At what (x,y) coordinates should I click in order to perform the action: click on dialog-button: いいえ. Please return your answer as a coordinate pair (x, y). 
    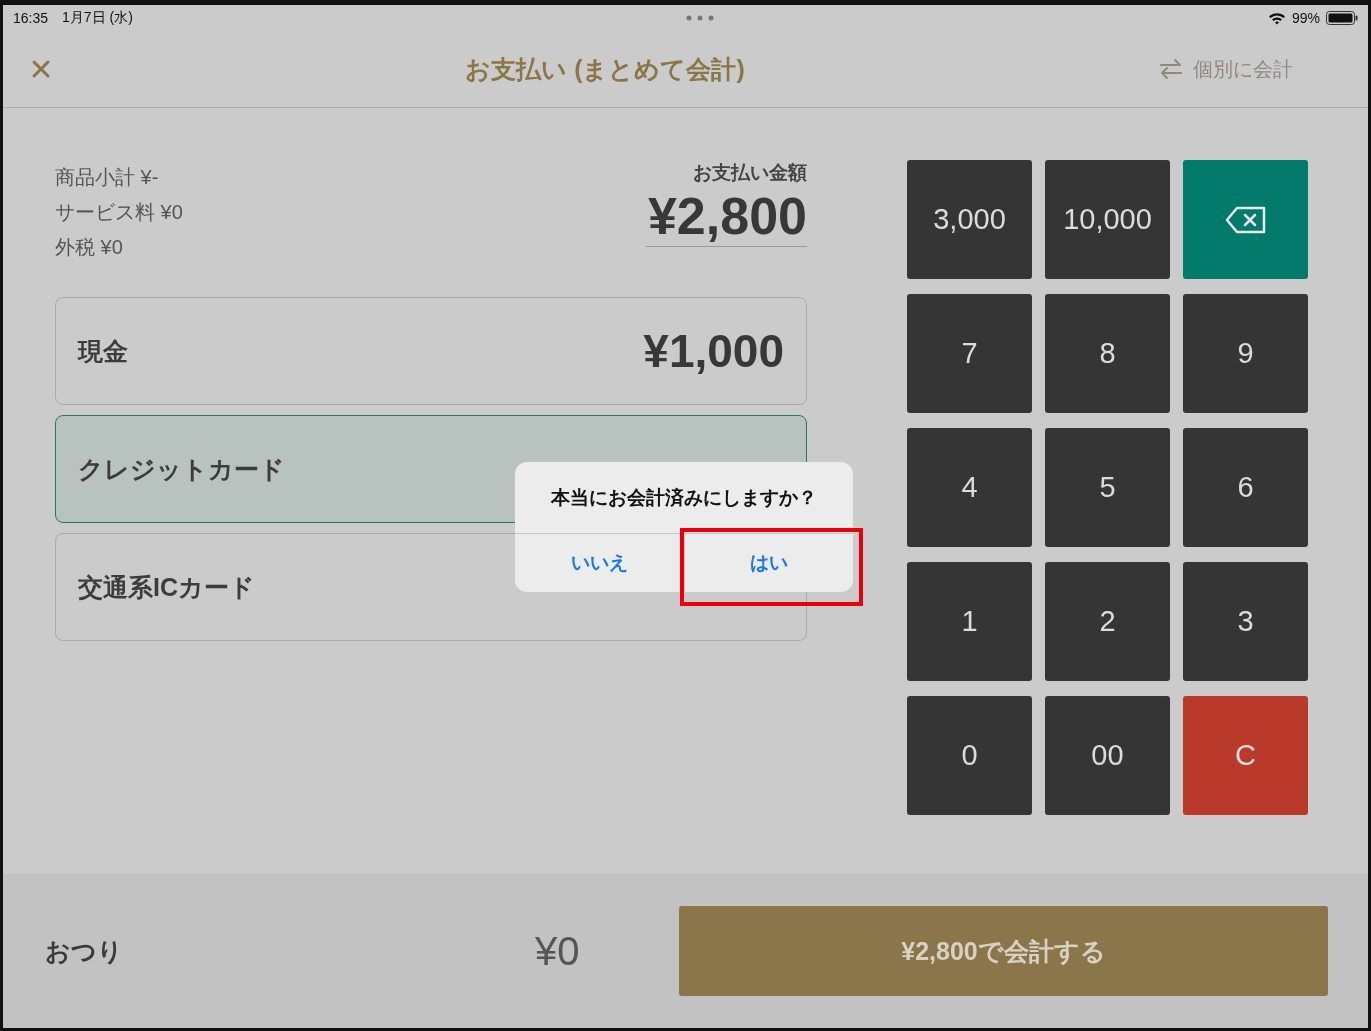
    Looking at the image, I should click on (599, 563).